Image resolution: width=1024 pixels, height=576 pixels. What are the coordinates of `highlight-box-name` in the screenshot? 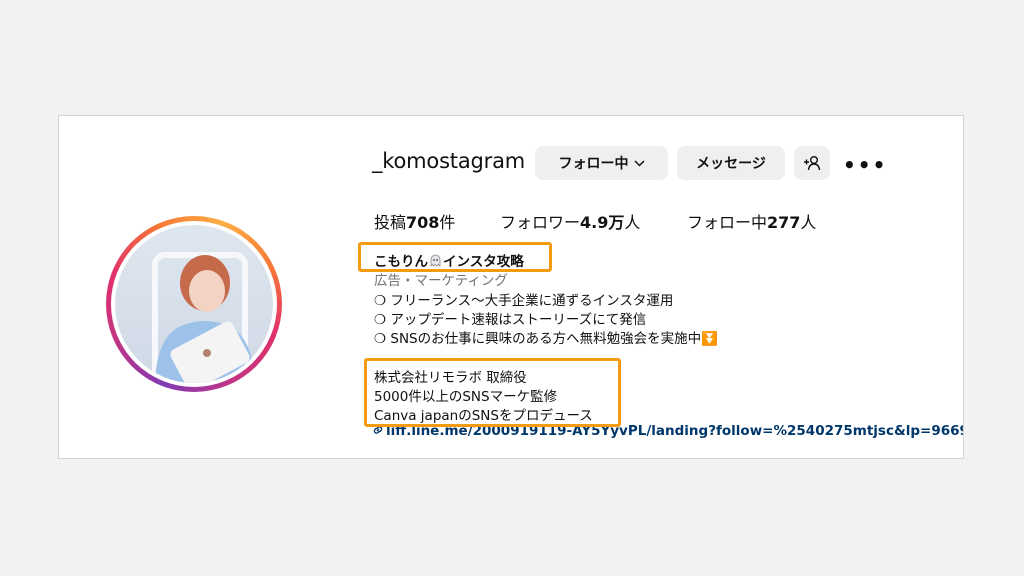 It's located at (455, 257).